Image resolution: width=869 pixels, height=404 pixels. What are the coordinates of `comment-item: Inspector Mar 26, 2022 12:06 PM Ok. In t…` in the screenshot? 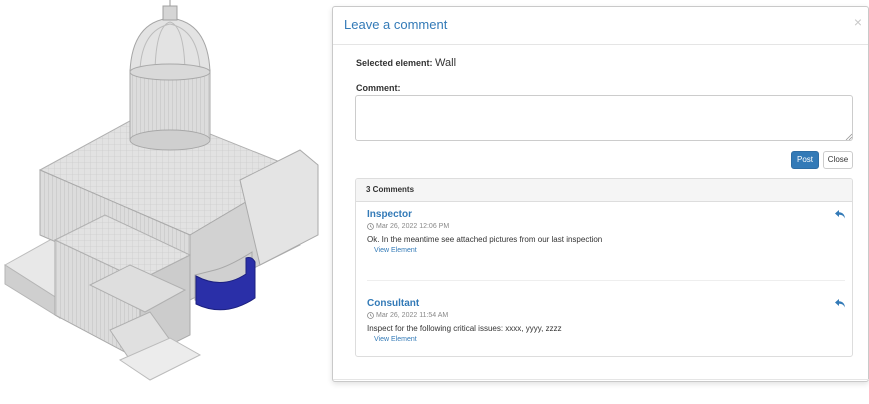 It's located at (606, 231).